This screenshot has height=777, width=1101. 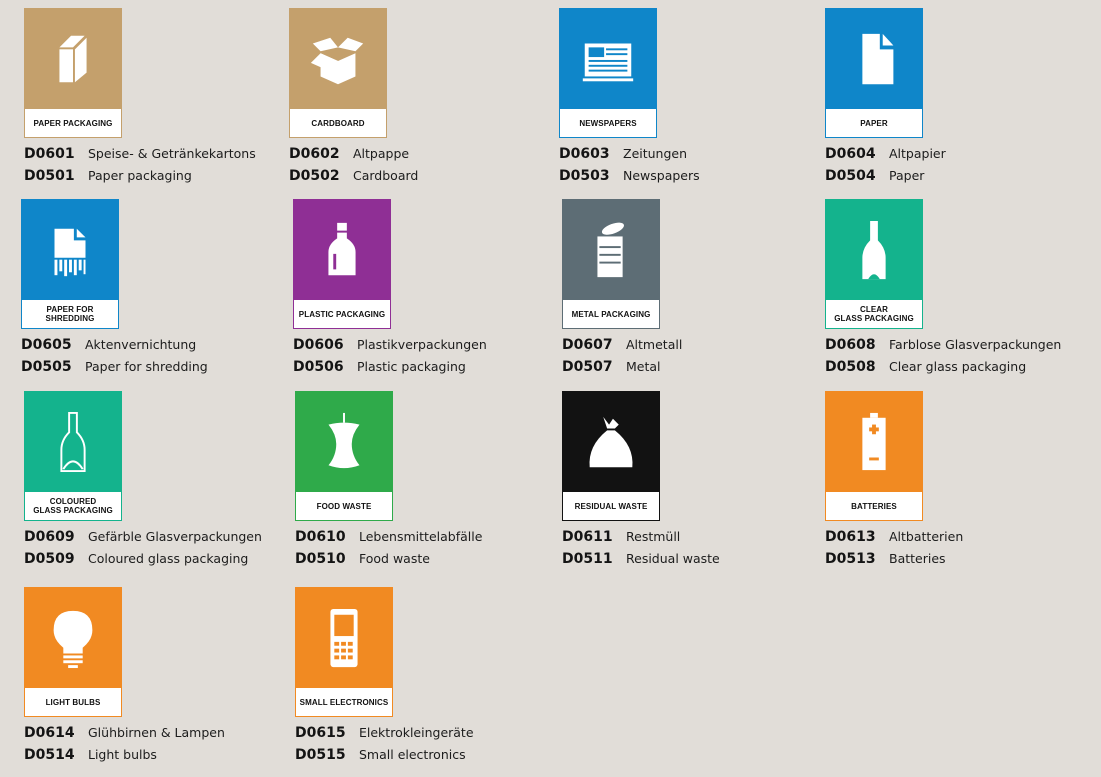 I want to click on code-list: D0604 Altpapier D0504 Paper, so click(x=885, y=168).